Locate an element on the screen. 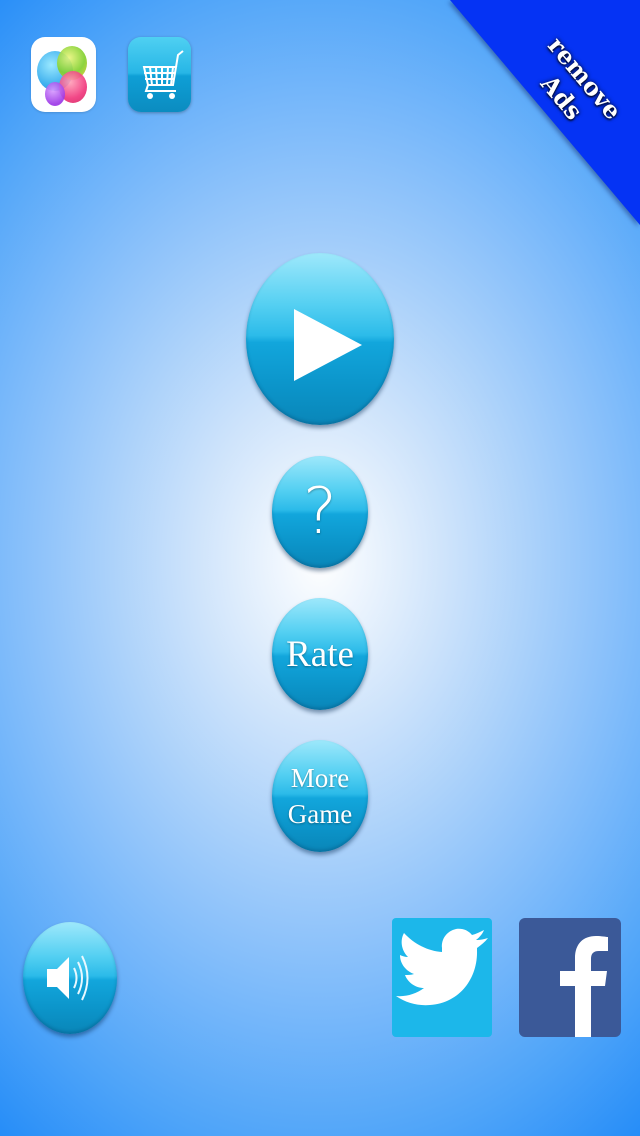 The height and width of the screenshot is (1136, 640). twitter-bird-icon is located at coordinates (442, 967).